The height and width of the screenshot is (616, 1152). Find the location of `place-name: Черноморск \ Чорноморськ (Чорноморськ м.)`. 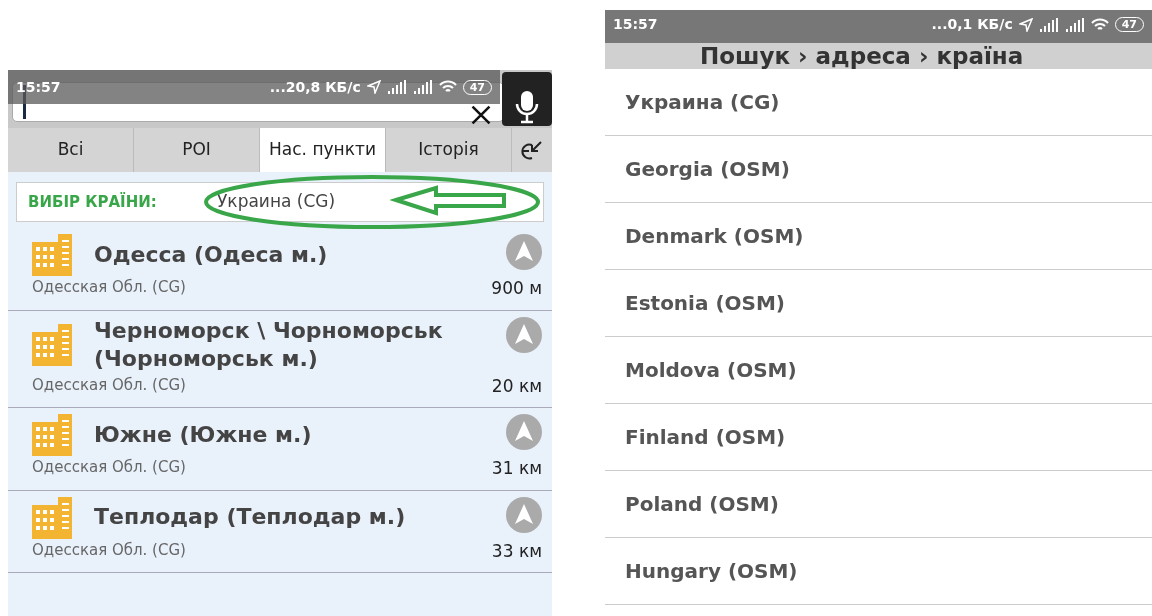

place-name: Черноморск \ Чорноморськ (Чорноморськ м.) is located at coordinates (269, 345).